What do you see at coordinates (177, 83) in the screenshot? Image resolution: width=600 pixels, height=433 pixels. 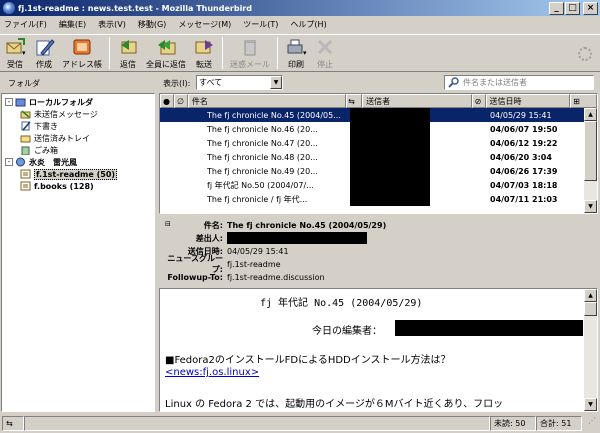 I see `view-label: 表示(I):` at bounding box center [177, 83].